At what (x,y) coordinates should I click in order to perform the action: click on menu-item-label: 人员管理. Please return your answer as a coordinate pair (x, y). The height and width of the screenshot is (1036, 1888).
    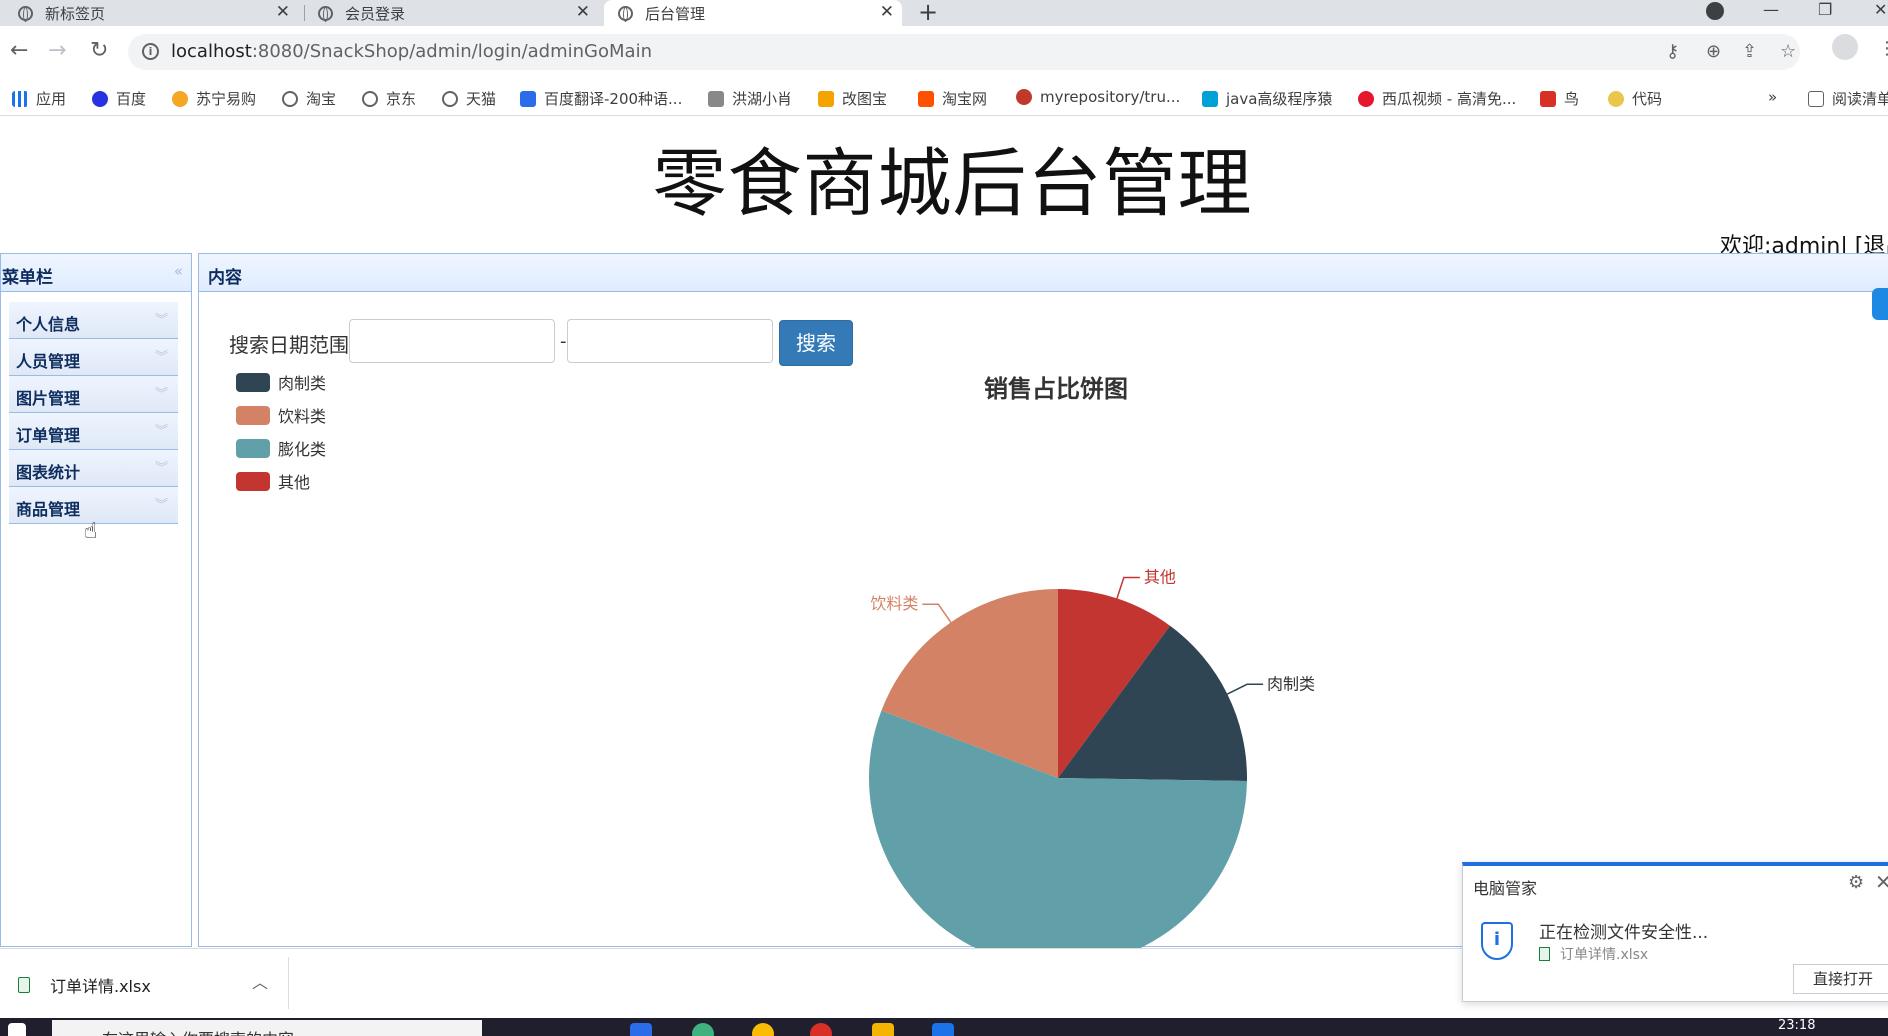
    Looking at the image, I should click on (48, 361).